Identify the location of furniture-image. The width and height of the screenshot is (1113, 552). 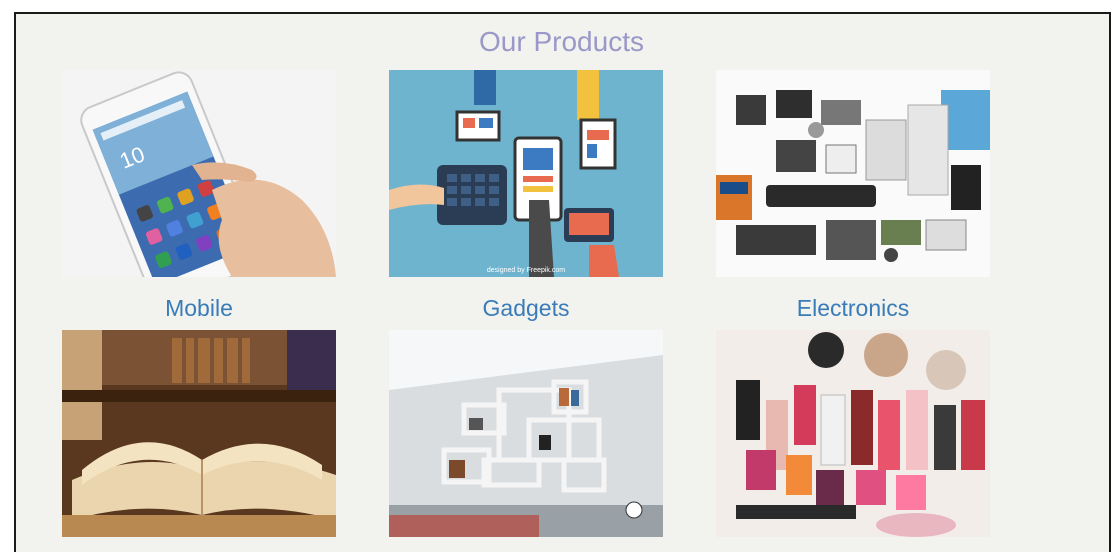
(526, 433).